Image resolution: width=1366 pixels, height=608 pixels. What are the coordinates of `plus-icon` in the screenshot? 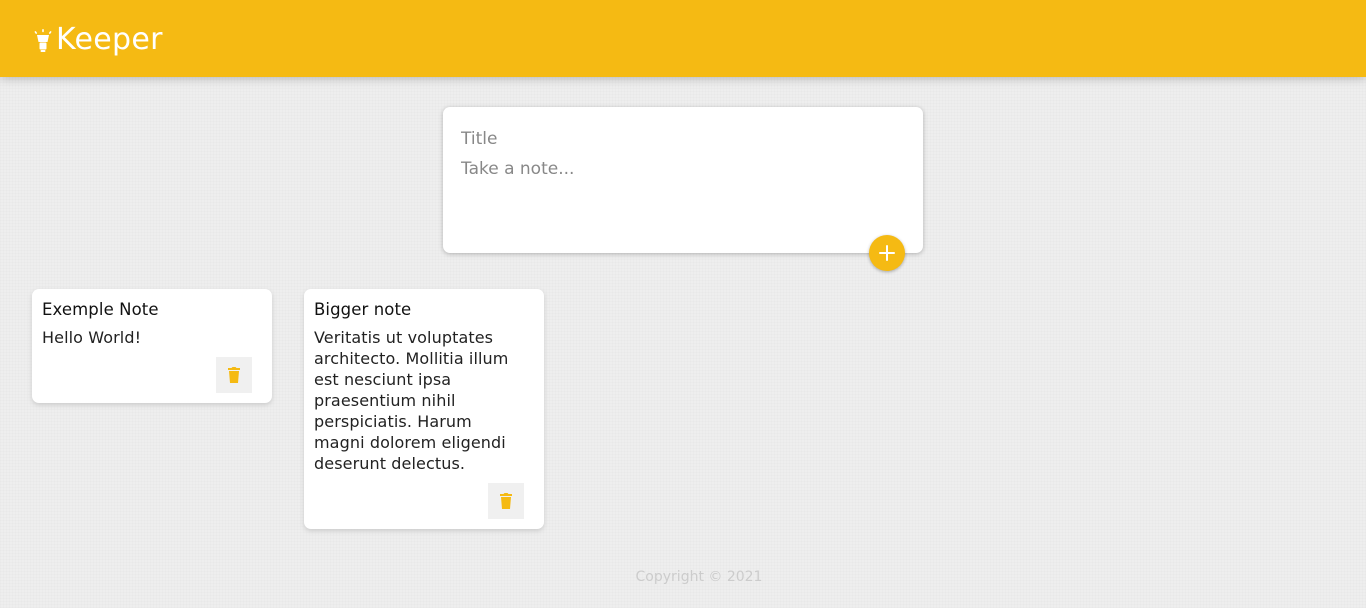 It's located at (887, 253).